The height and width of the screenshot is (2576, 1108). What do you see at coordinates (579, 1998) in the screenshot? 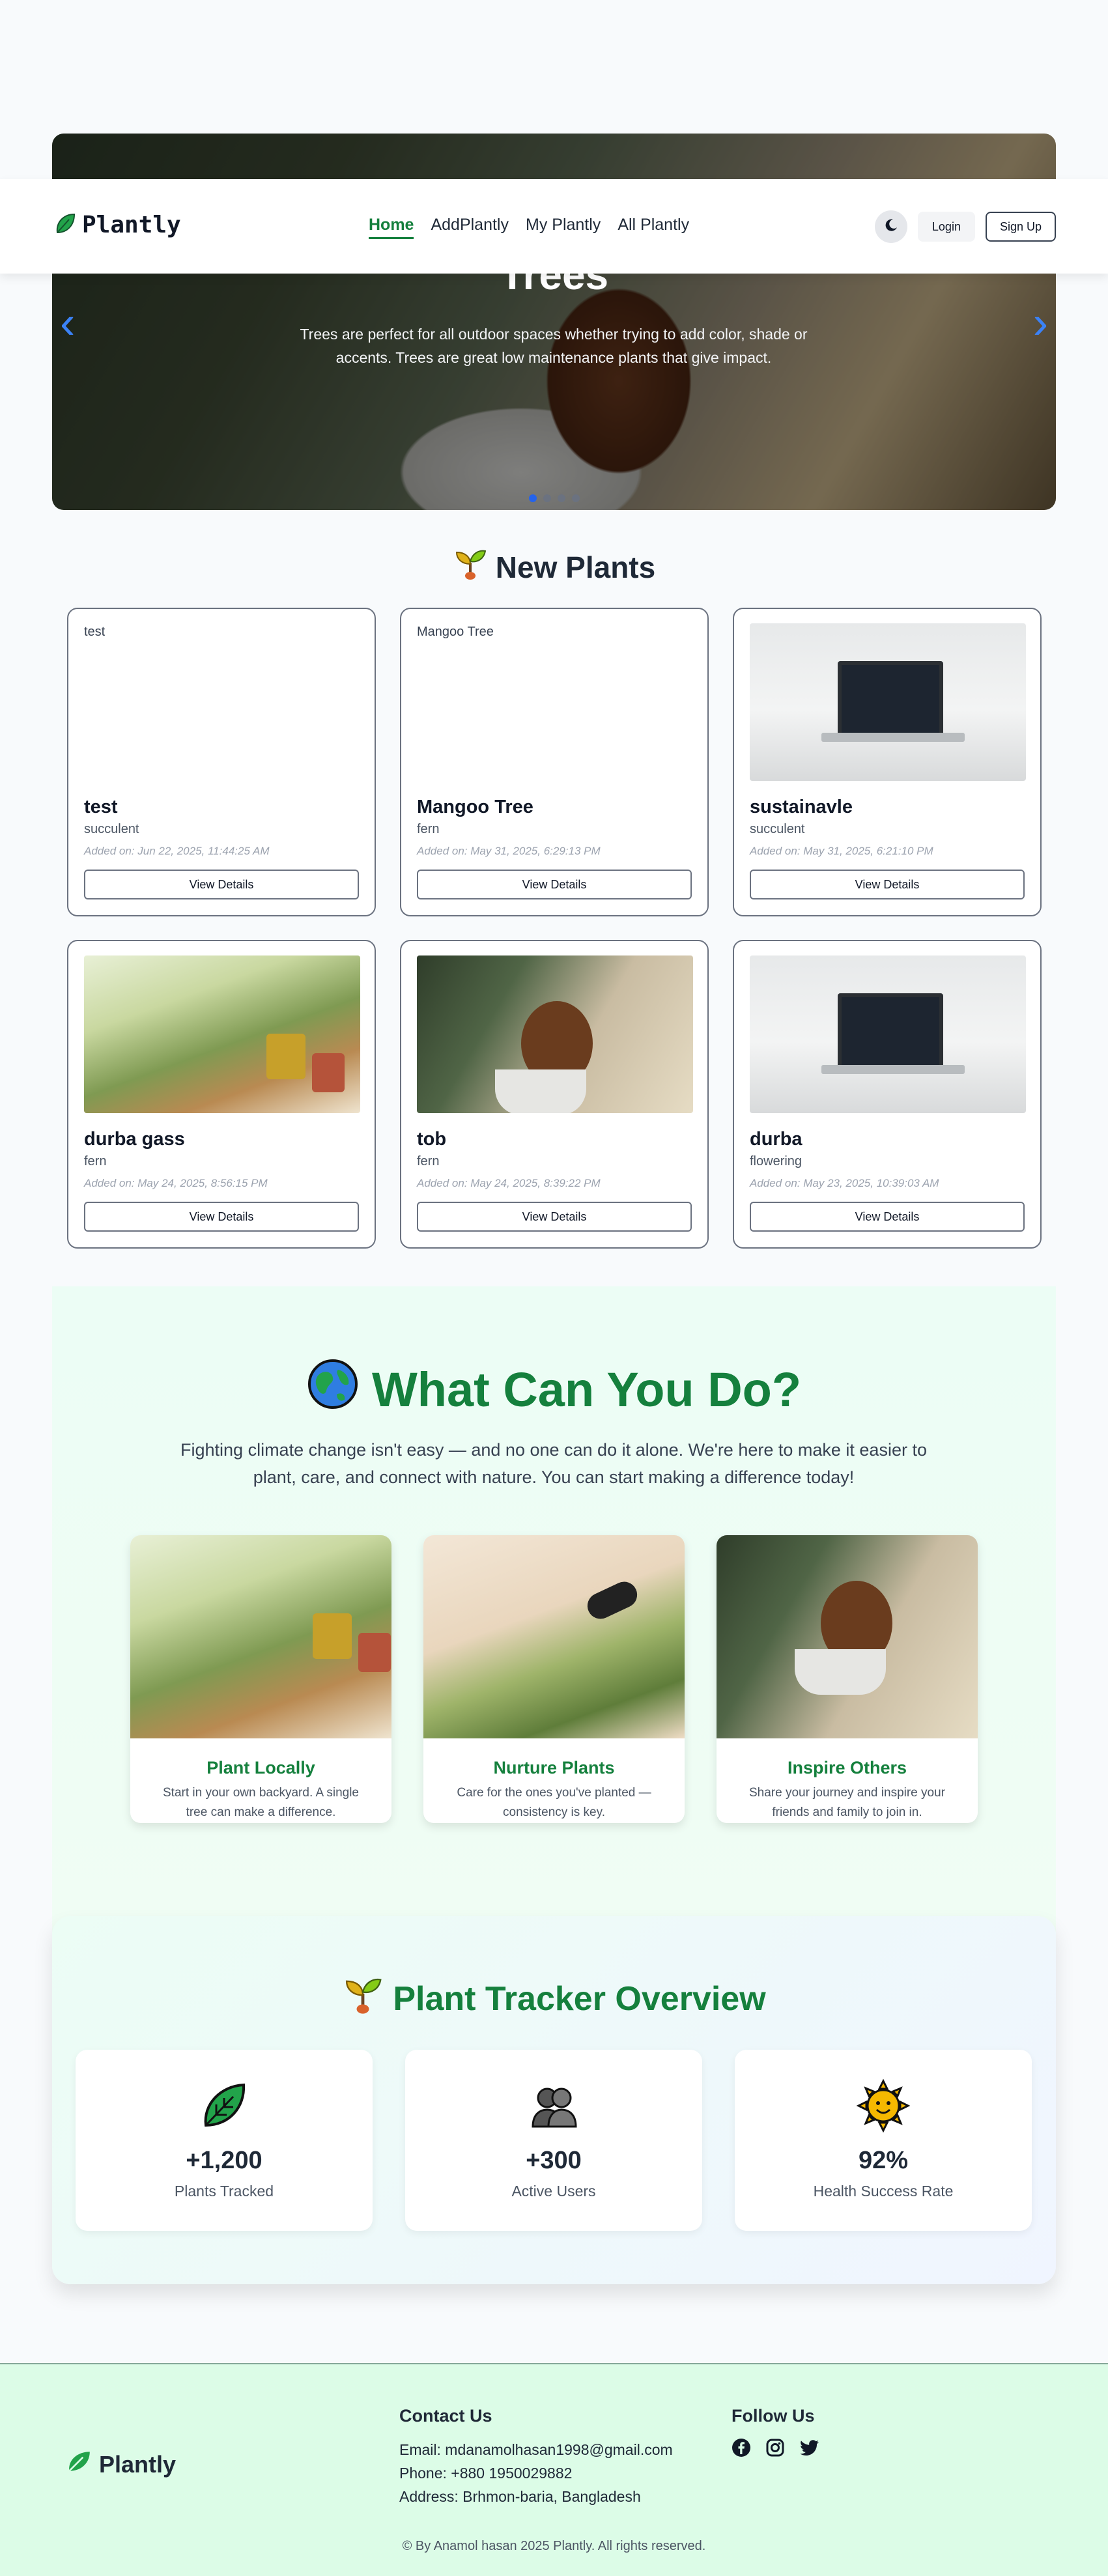
I see `section-title: Plant Tracker Overview` at bounding box center [579, 1998].